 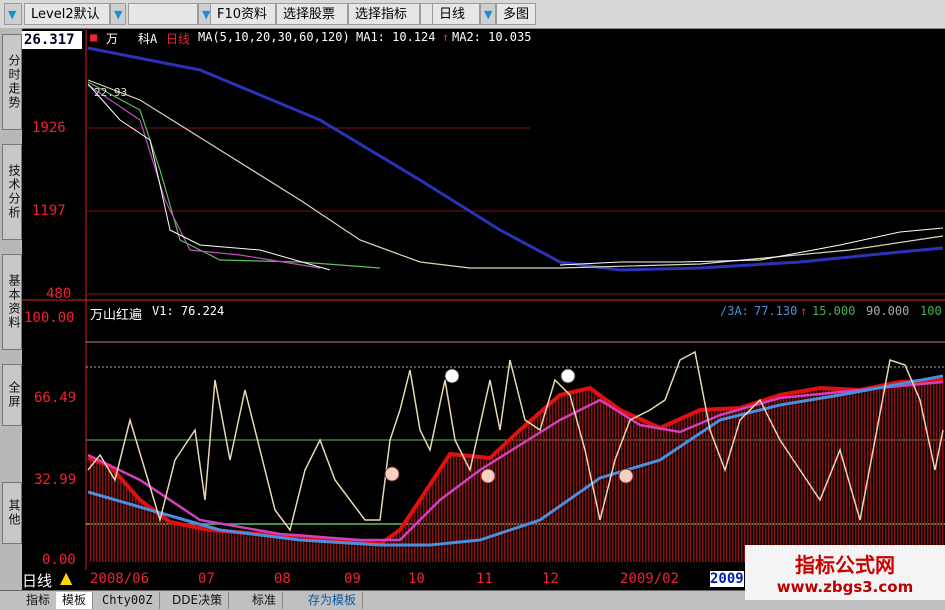 I want to click on tab-template: 模板, so click(x=75, y=600).